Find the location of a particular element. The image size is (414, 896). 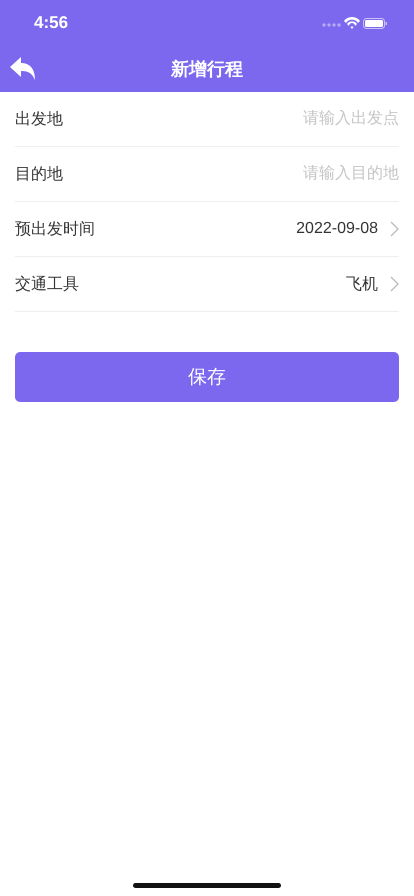

back-icon is located at coordinates (23, 69).